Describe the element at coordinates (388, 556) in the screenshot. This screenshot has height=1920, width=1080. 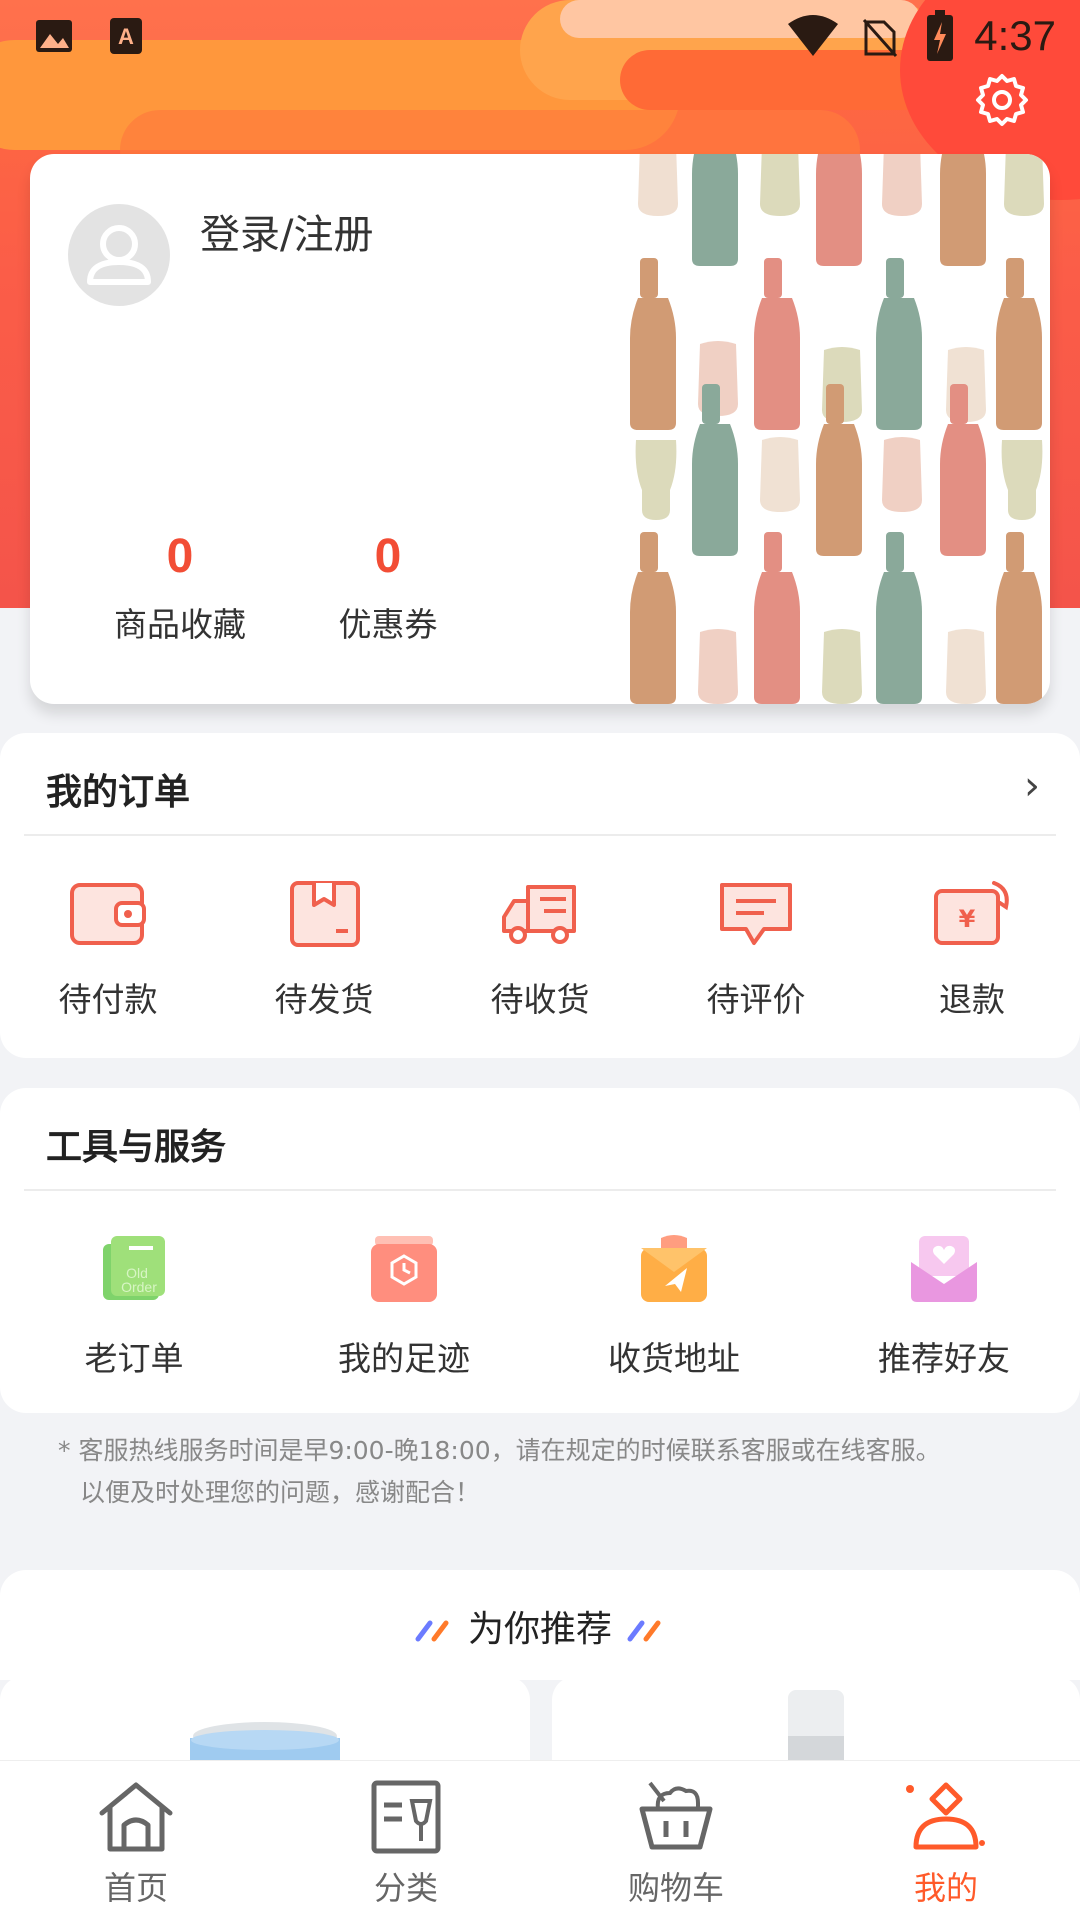
I see `coupons-count: 0` at that location.